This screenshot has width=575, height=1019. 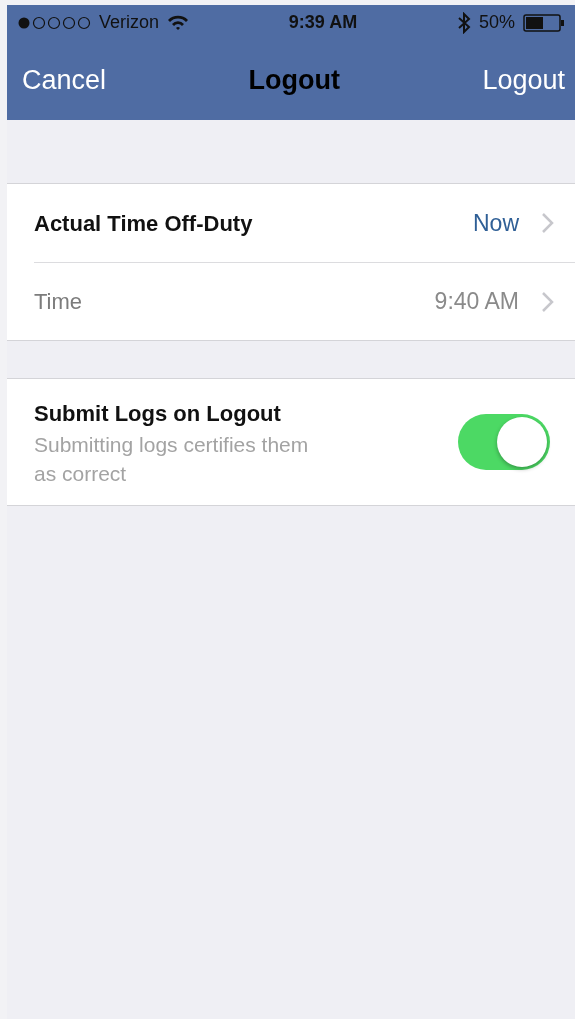 What do you see at coordinates (143, 223) in the screenshot?
I see `row-label: Actual Time Off-Duty` at bounding box center [143, 223].